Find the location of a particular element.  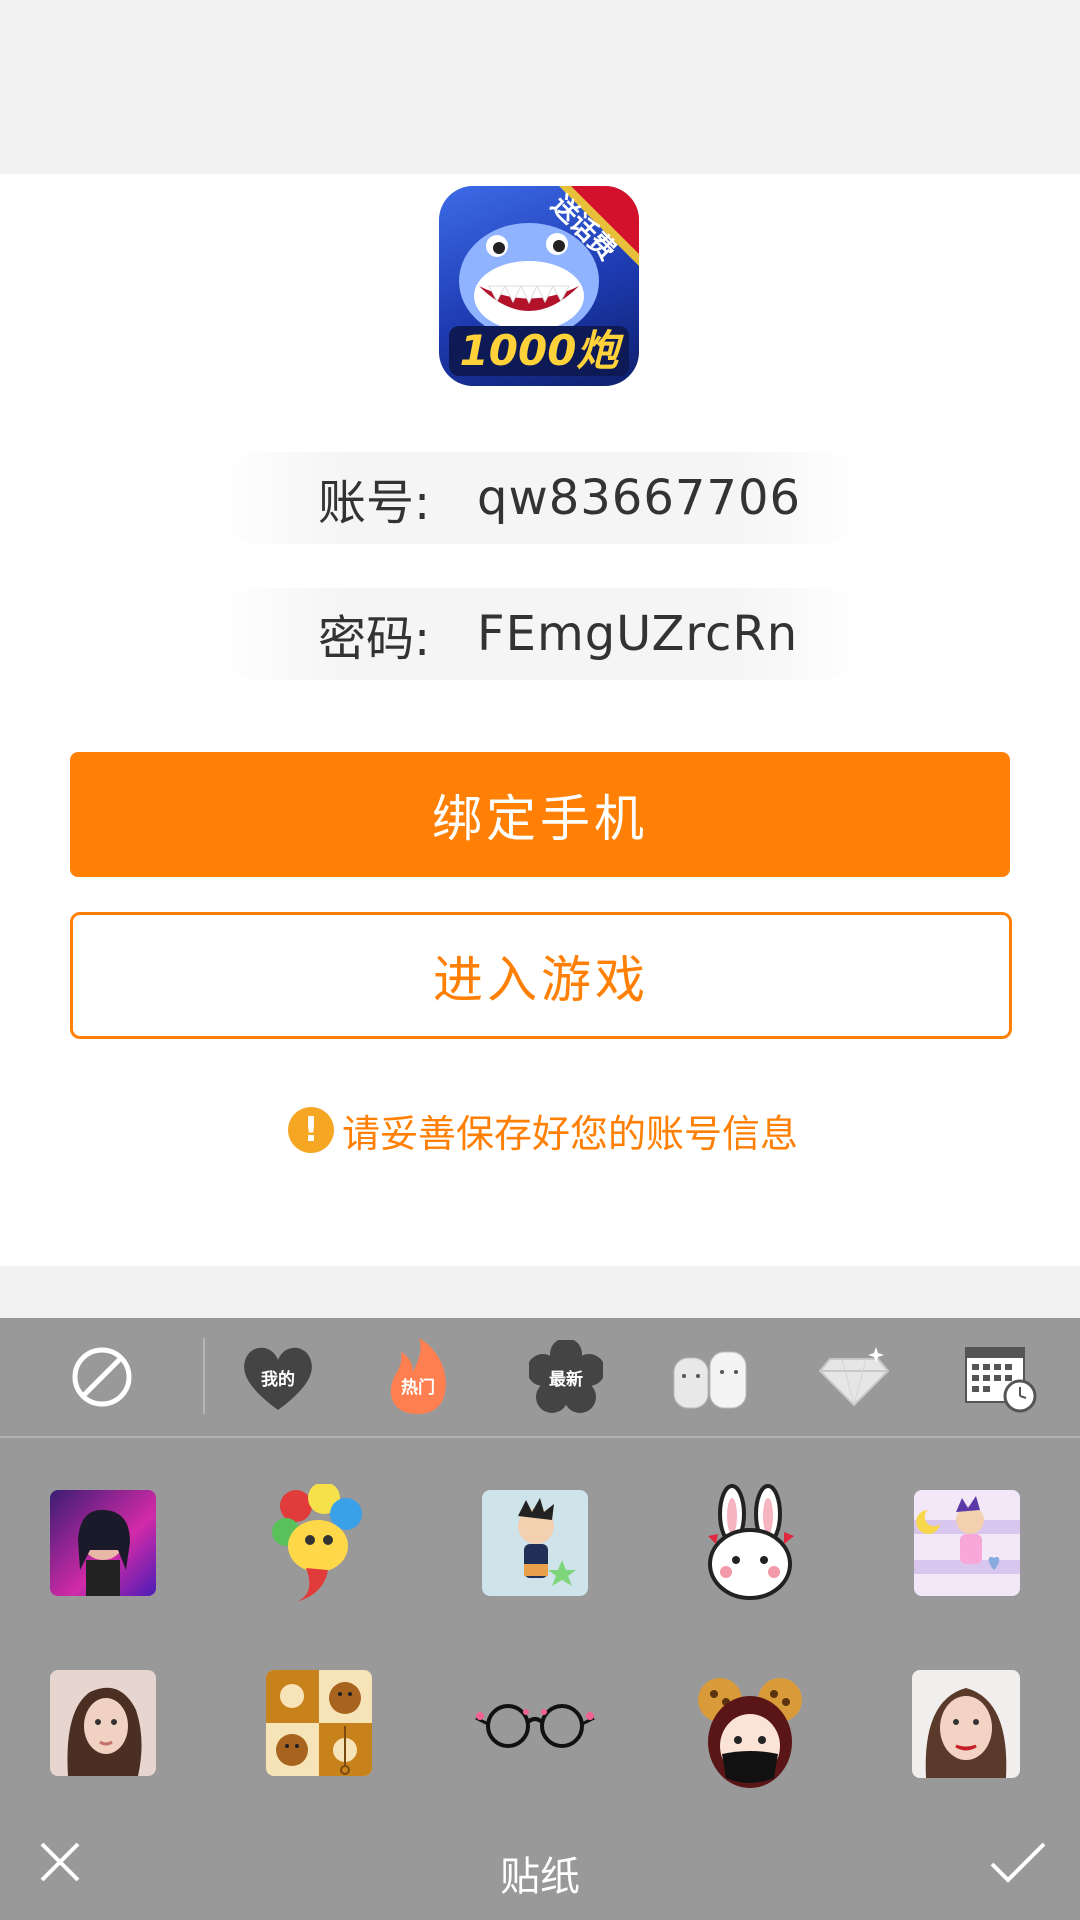

bears-icon is located at coordinates (710, 1377).